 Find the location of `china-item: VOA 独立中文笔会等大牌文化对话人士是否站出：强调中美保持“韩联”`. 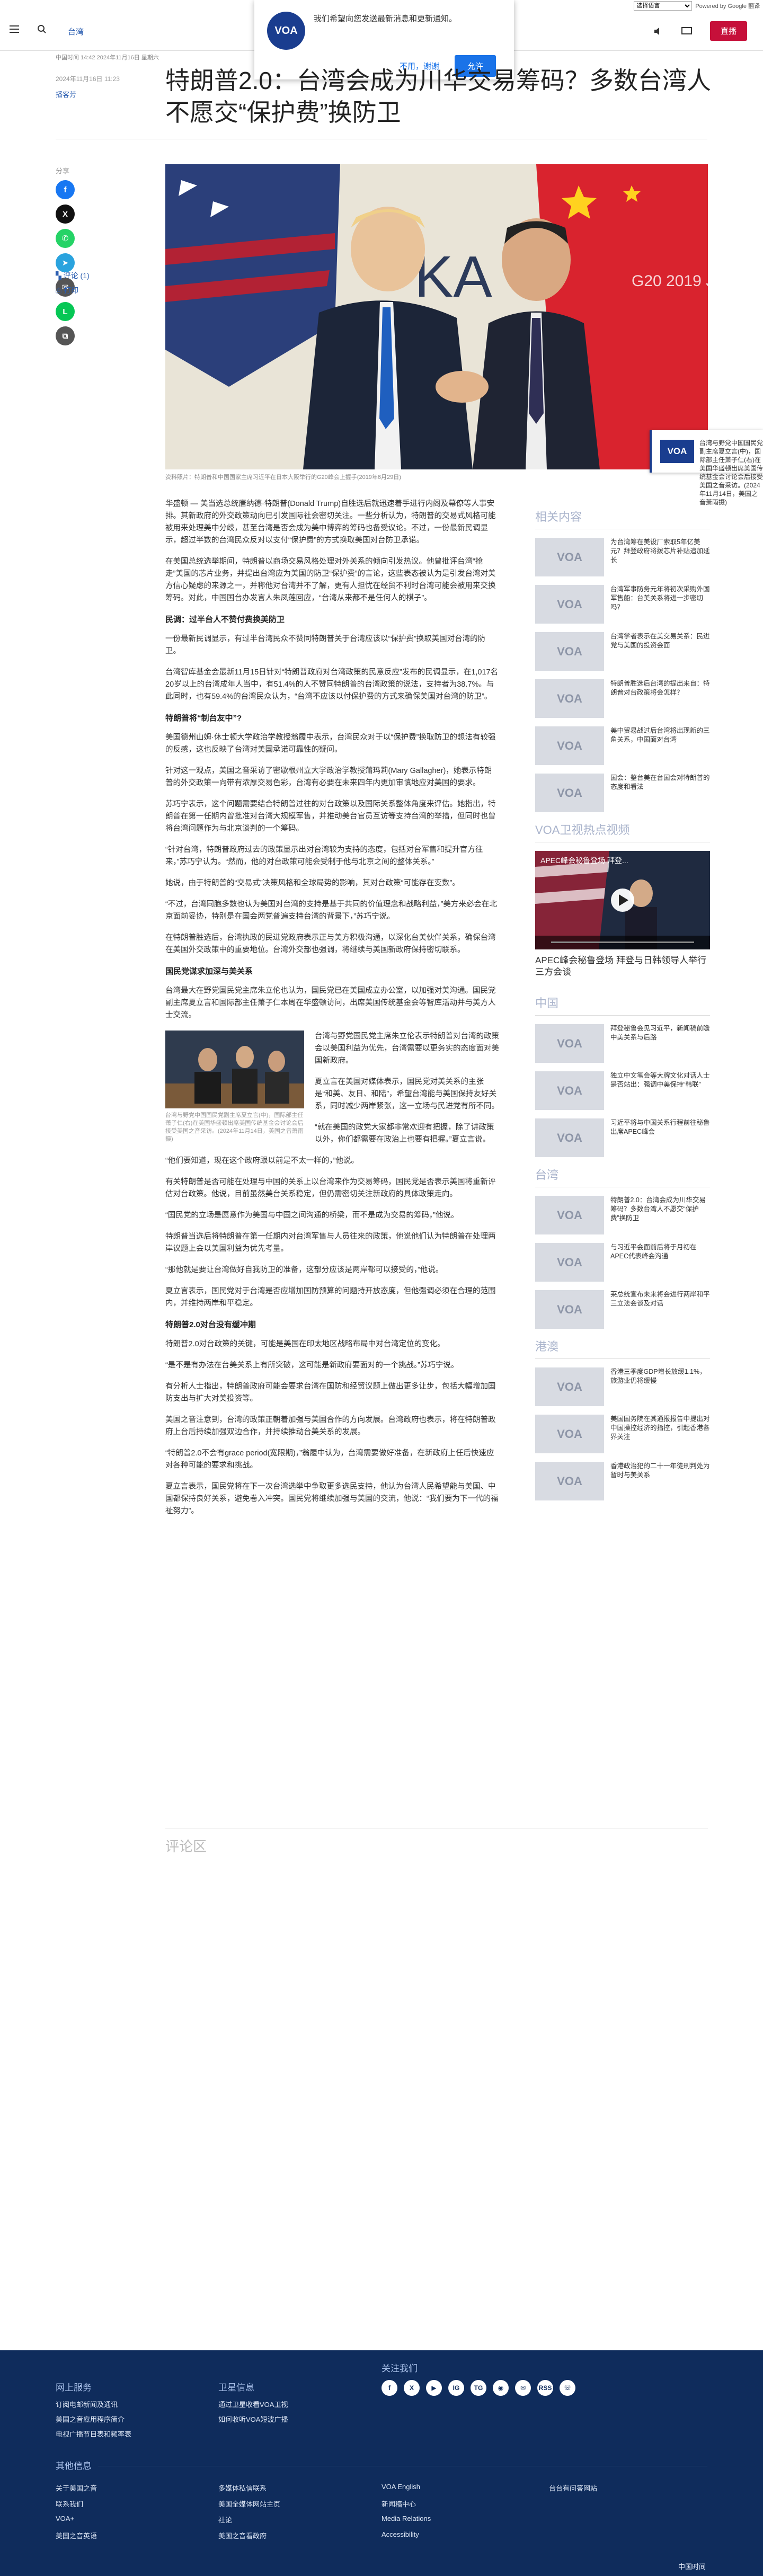

china-item: VOA 独立中文笔会等大牌文化对话人士是否站出：强调中美保持“韩联” is located at coordinates (622, 1090).